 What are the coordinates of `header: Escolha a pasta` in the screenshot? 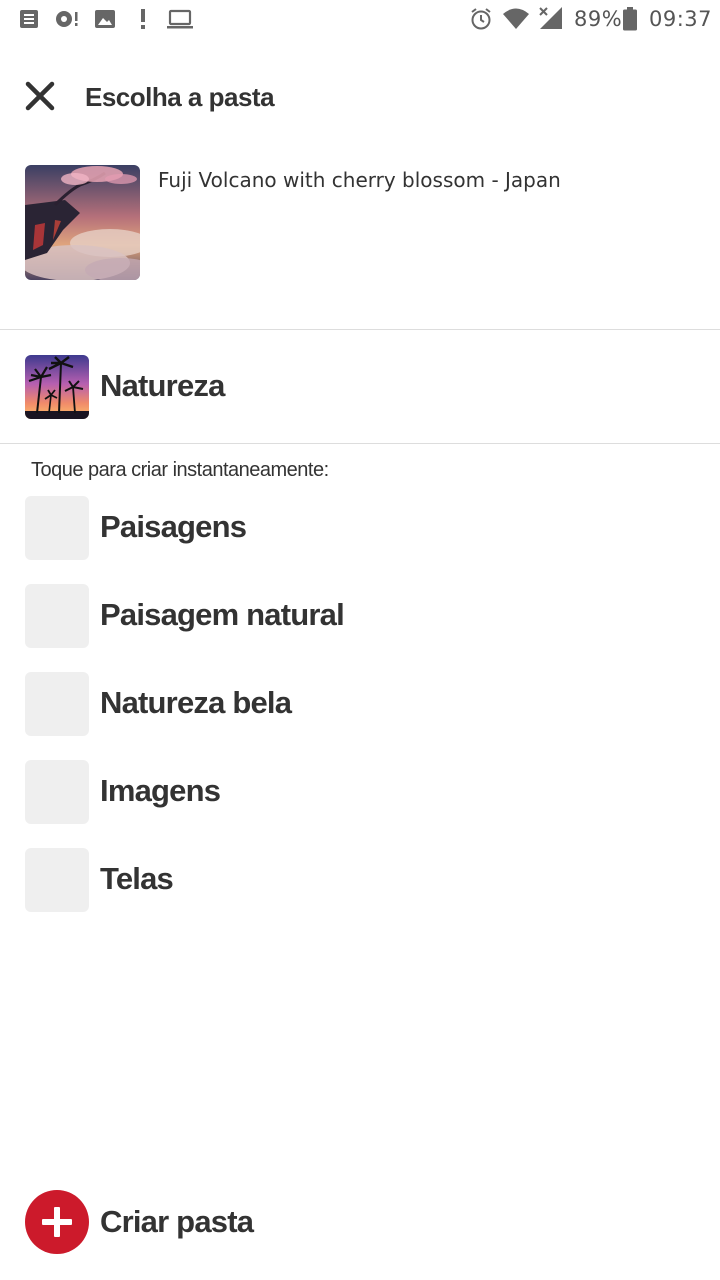 It's located at (360, 96).